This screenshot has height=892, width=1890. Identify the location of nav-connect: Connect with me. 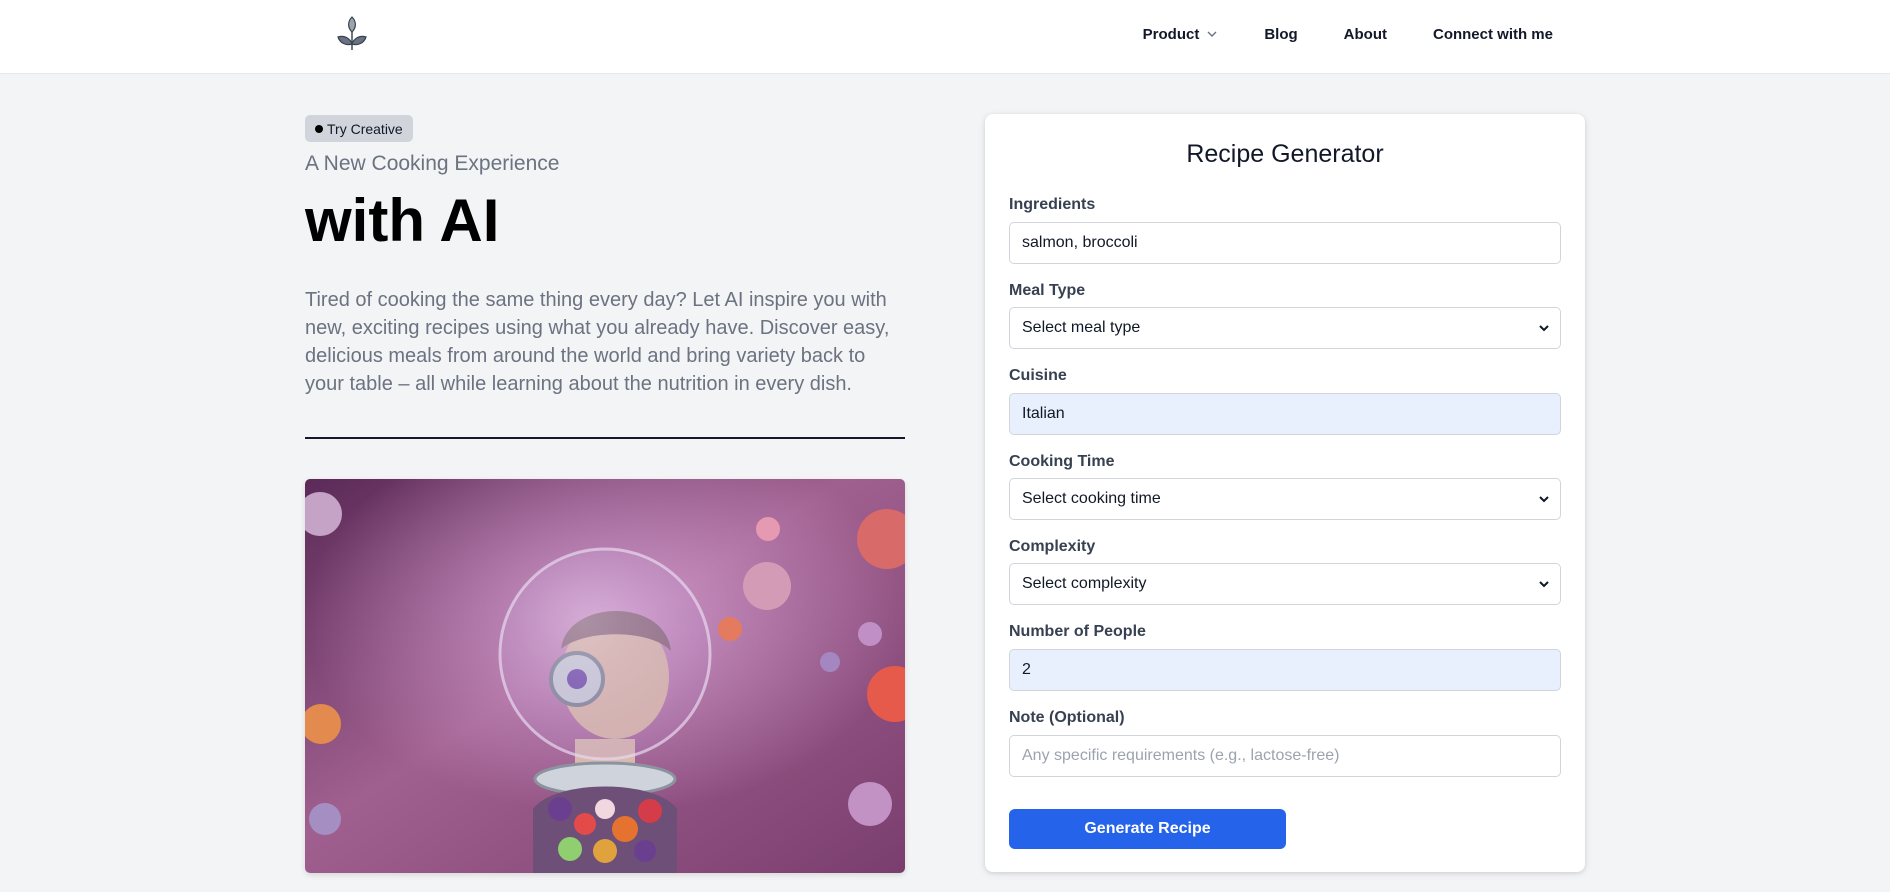
(1481, 34).